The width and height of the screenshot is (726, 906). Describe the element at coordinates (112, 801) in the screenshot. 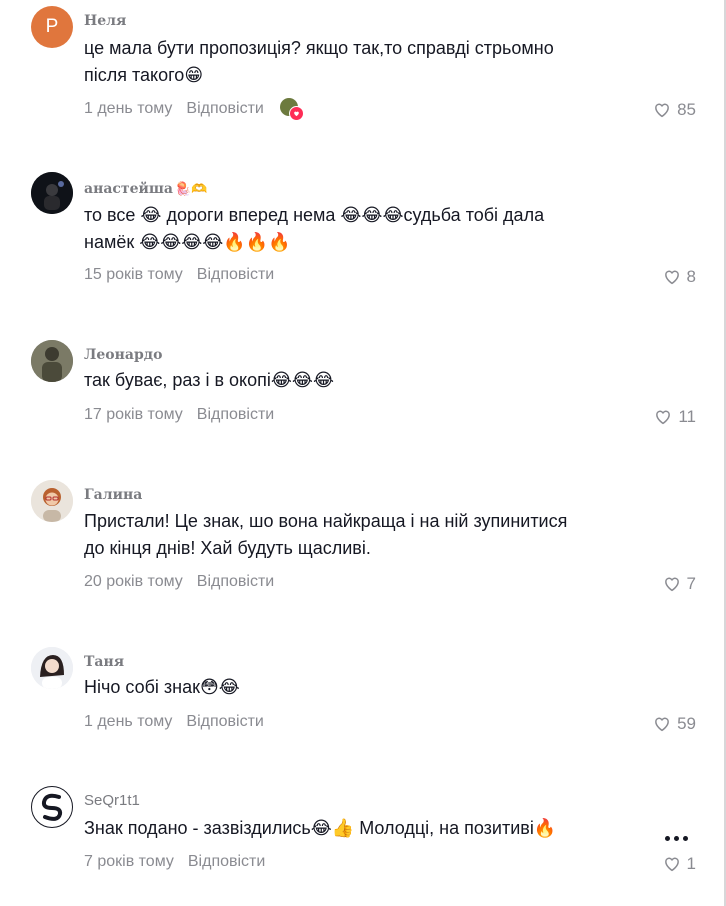

I see `comment-username: SeQr1t1` at that location.